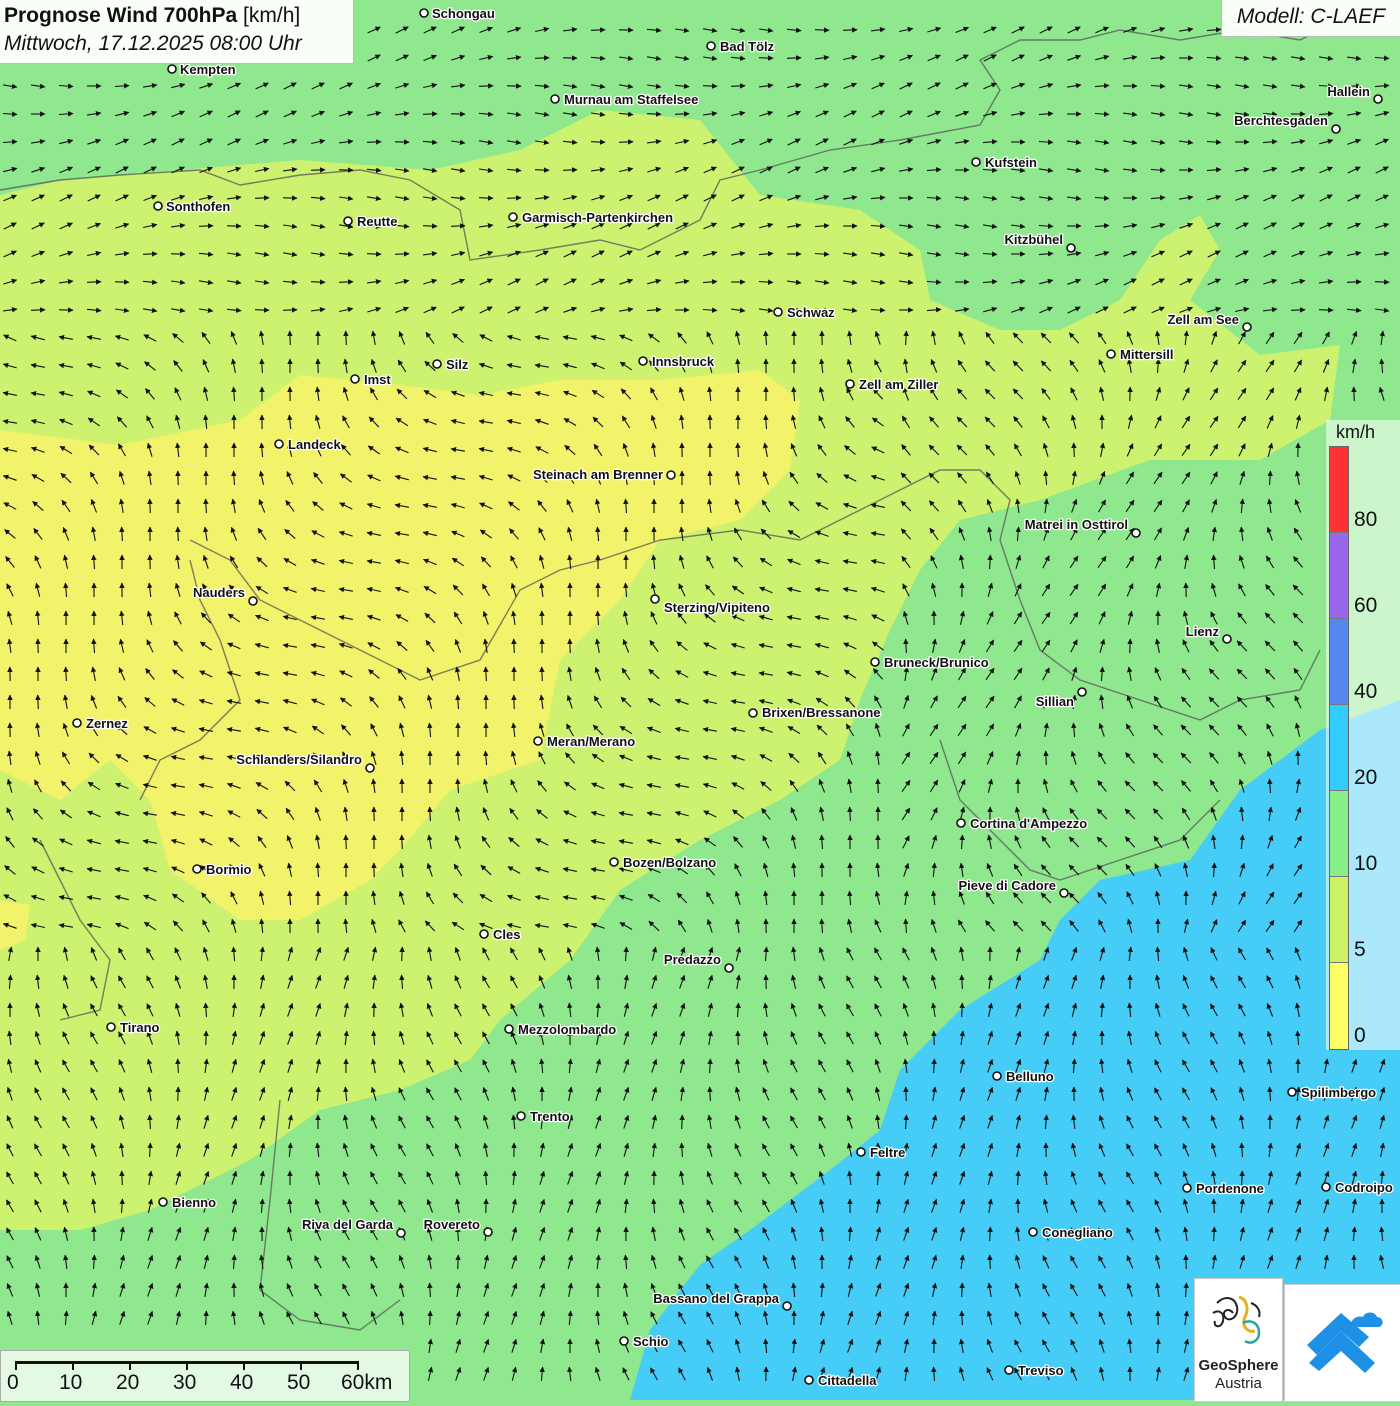 The image size is (1400, 1406). I want to click on partner-logo, so click(1342, 1343).